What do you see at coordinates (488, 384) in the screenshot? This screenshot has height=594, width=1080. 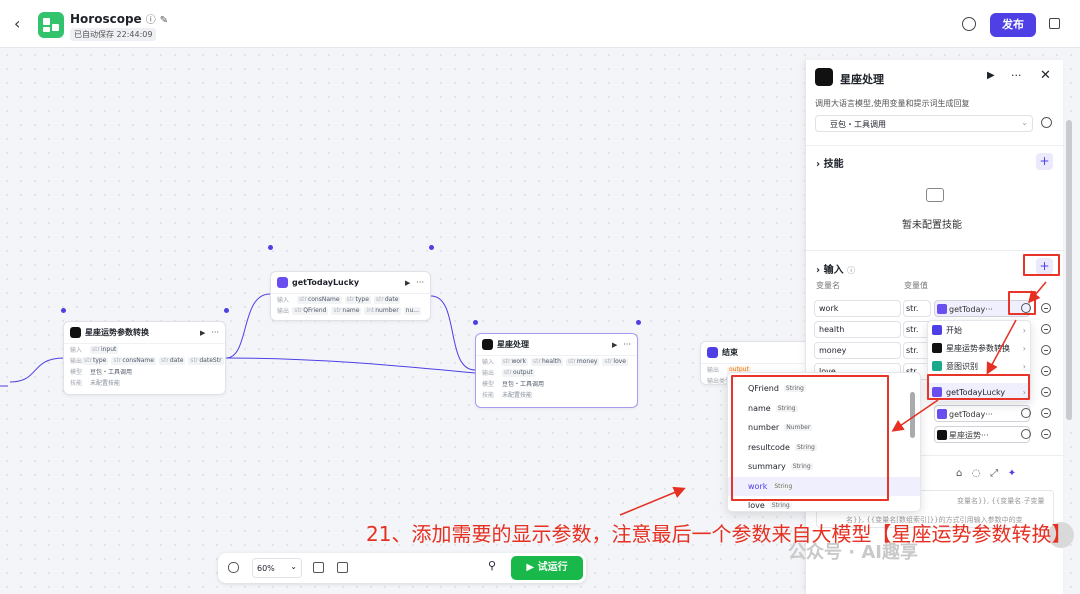 I see `model-label: 模型` at bounding box center [488, 384].